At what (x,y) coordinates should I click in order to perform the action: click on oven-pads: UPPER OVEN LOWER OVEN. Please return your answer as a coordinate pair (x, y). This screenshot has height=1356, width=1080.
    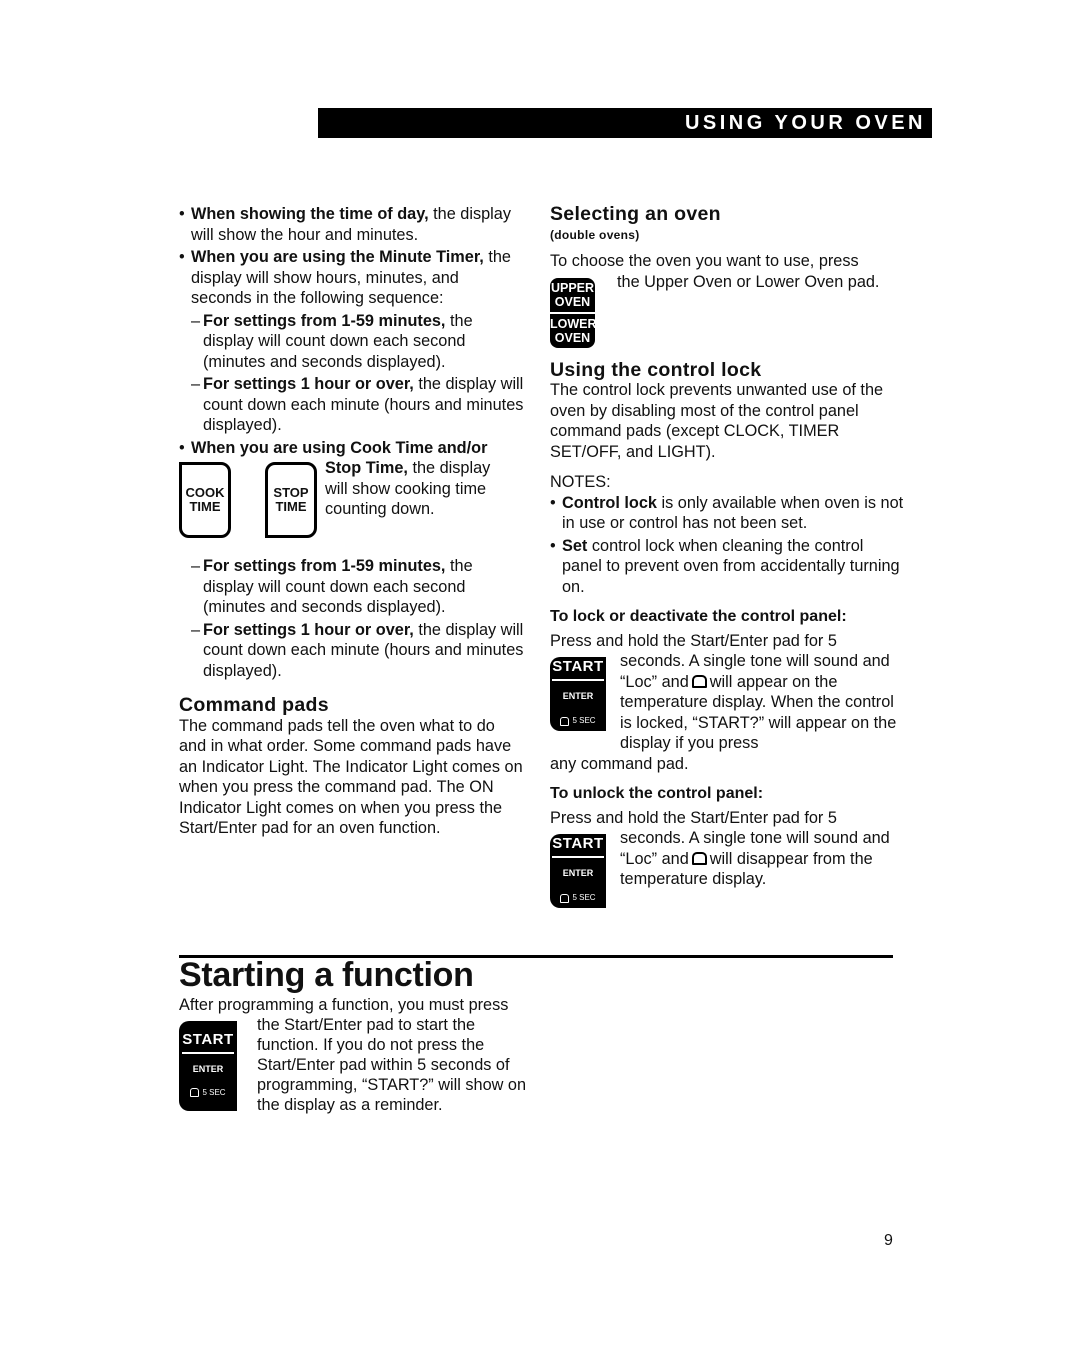
    Looking at the image, I should click on (573, 312).